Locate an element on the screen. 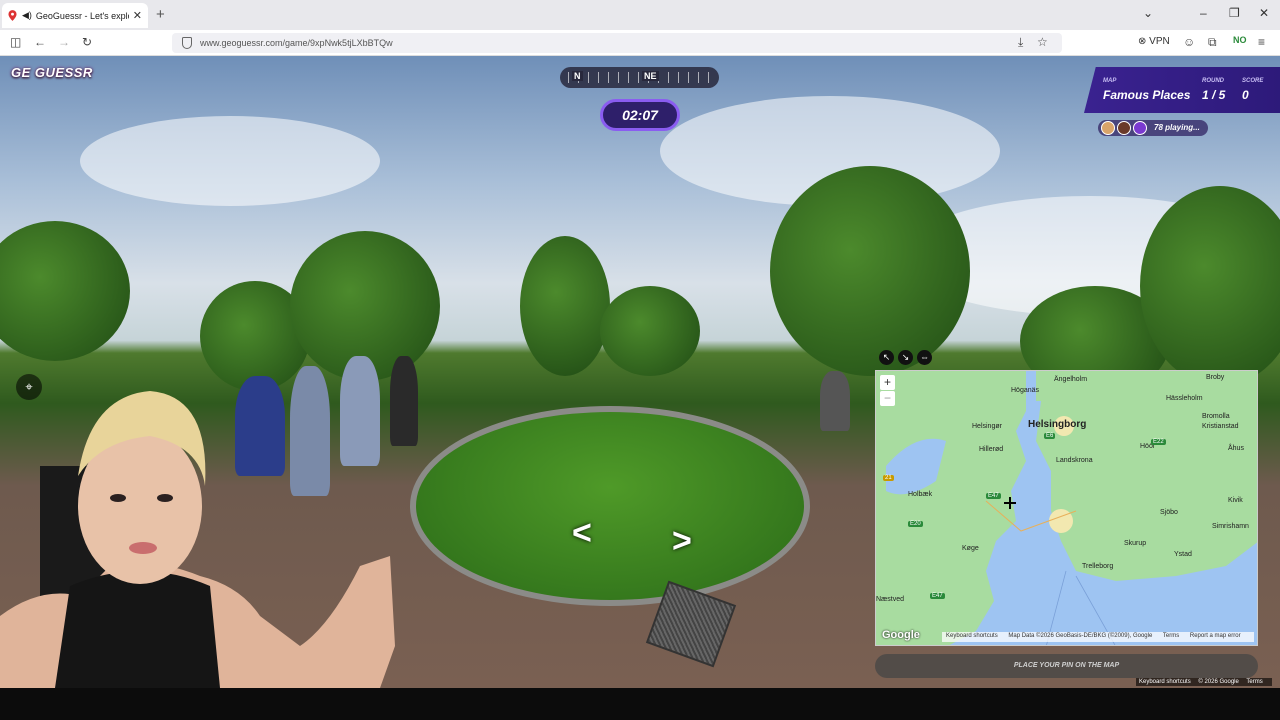 The width and height of the screenshot is (1280, 720). extension-no-icon: NO is located at coordinates (1240, 40).